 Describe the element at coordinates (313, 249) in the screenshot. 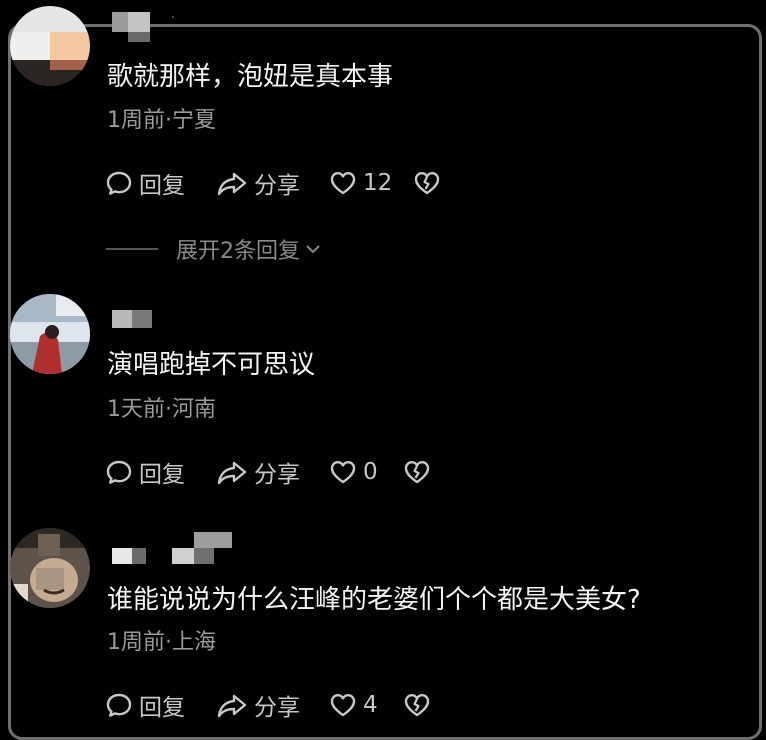

I see `chevron-down-icon` at that location.